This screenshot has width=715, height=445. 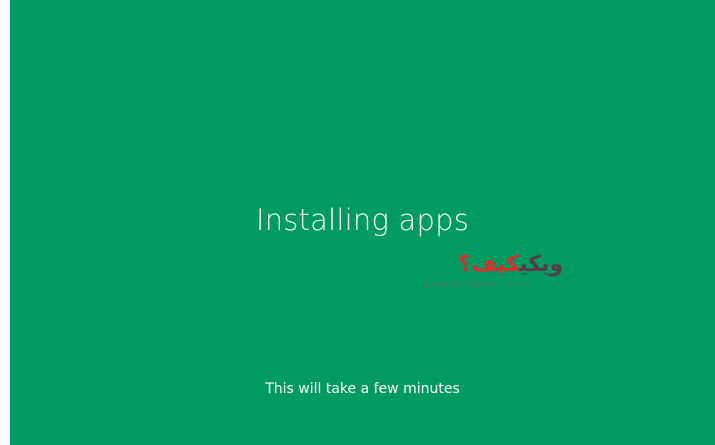 I want to click on watermark-url: www.wikikeef.com, so click(x=477, y=285).